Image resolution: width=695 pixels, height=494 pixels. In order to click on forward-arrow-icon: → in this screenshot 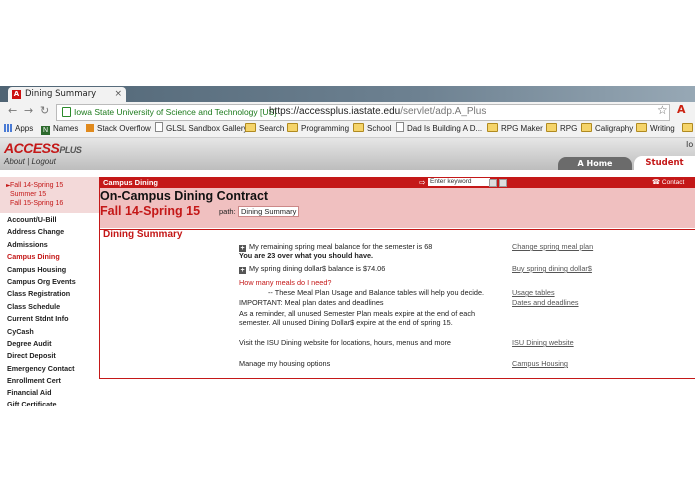, I will do `click(28, 110)`.